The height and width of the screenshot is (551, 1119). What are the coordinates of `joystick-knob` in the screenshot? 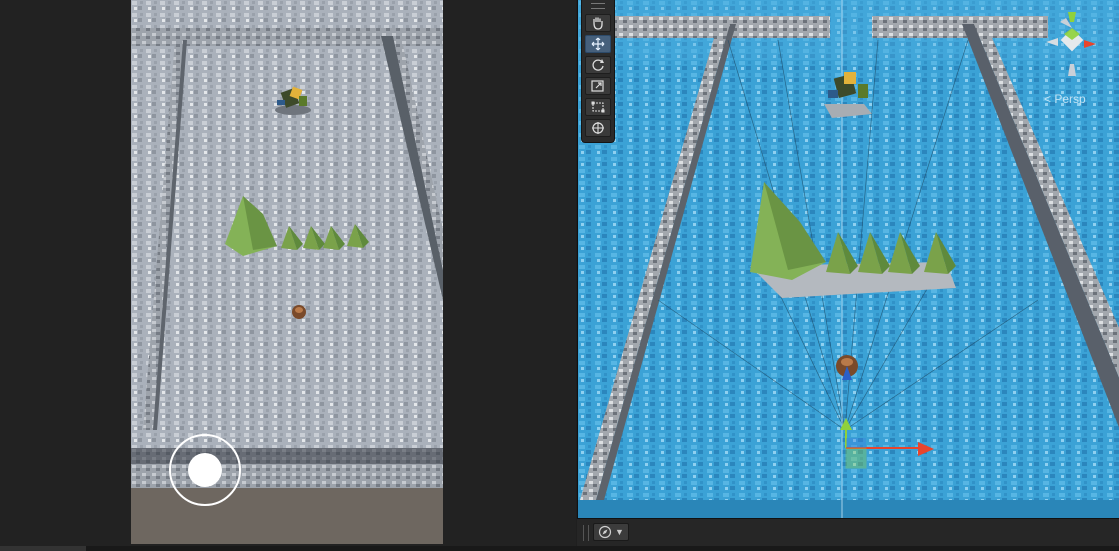 It's located at (205, 470).